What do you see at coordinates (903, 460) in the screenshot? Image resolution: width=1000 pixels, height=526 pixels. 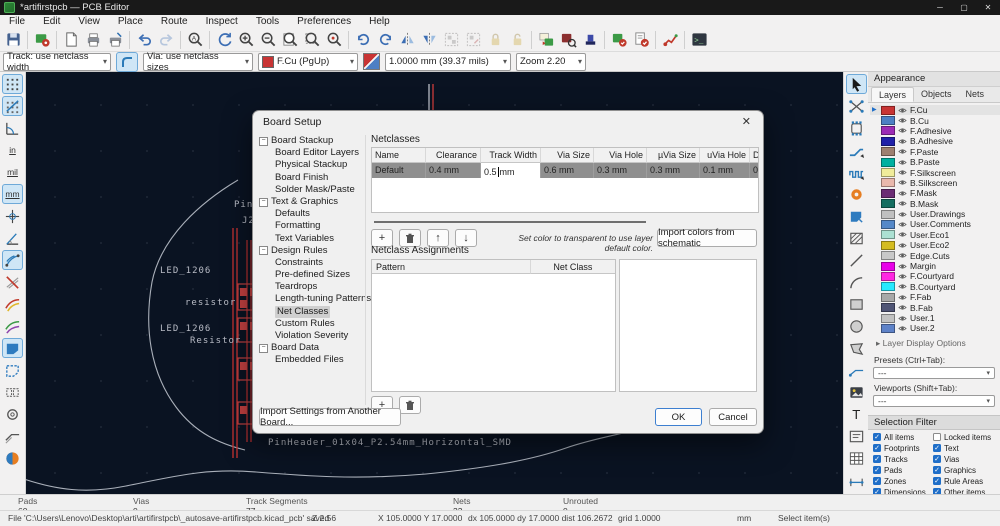 I see `filter-tracks: ✓ Tracks` at bounding box center [903, 460].